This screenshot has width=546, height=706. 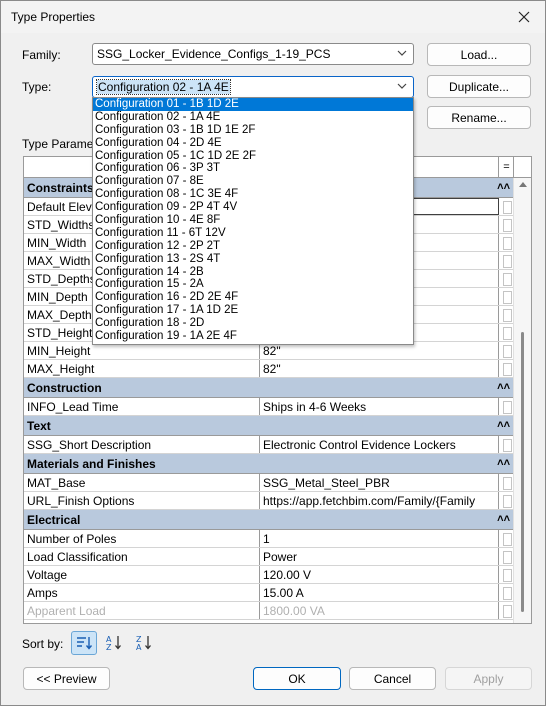 I want to click on type-combobox: Configuration 02 - 1A 4E, so click(x=253, y=87).